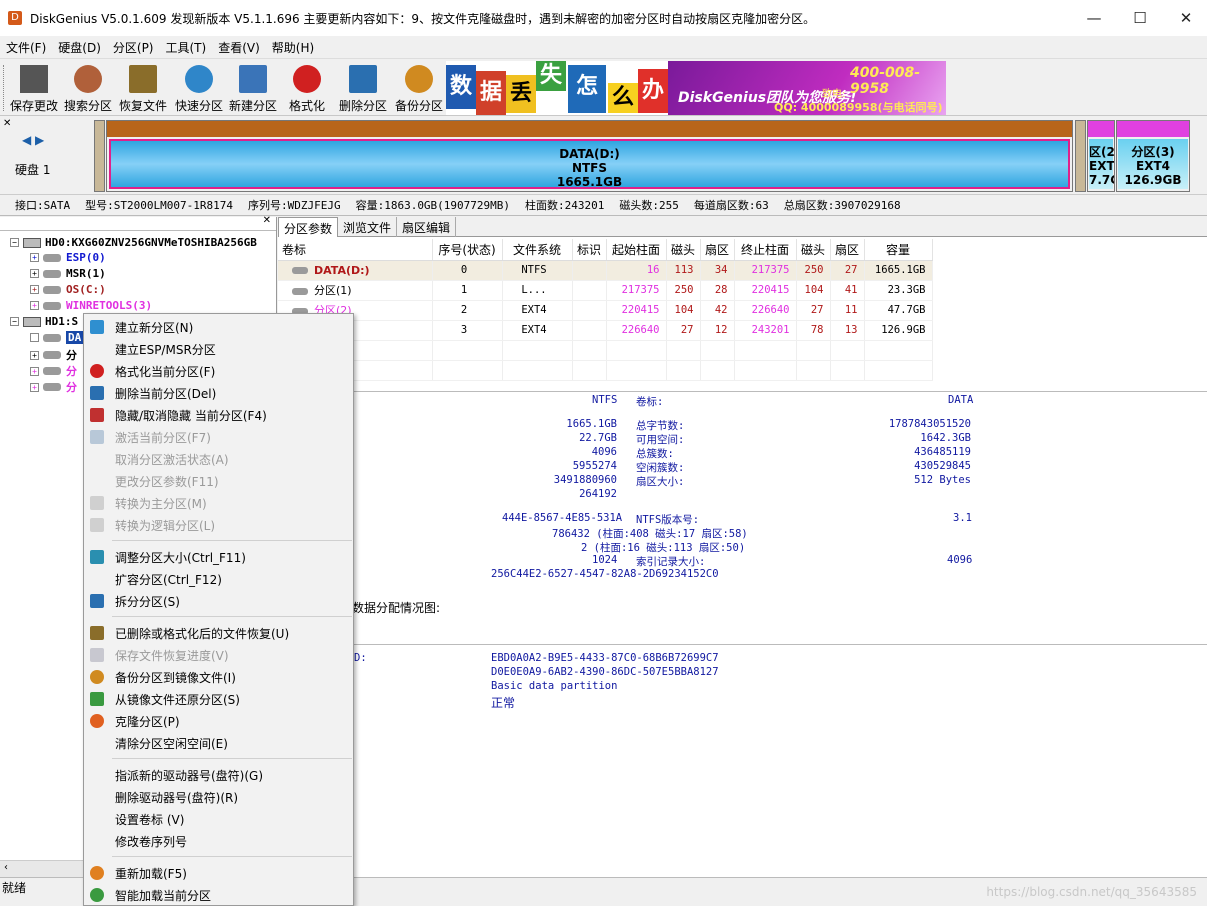 This screenshot has height=906, width=1207. Describe the element at coordinates (133, 47) in the screenshot. I see `menu-partition: 分区(P)` at that location.